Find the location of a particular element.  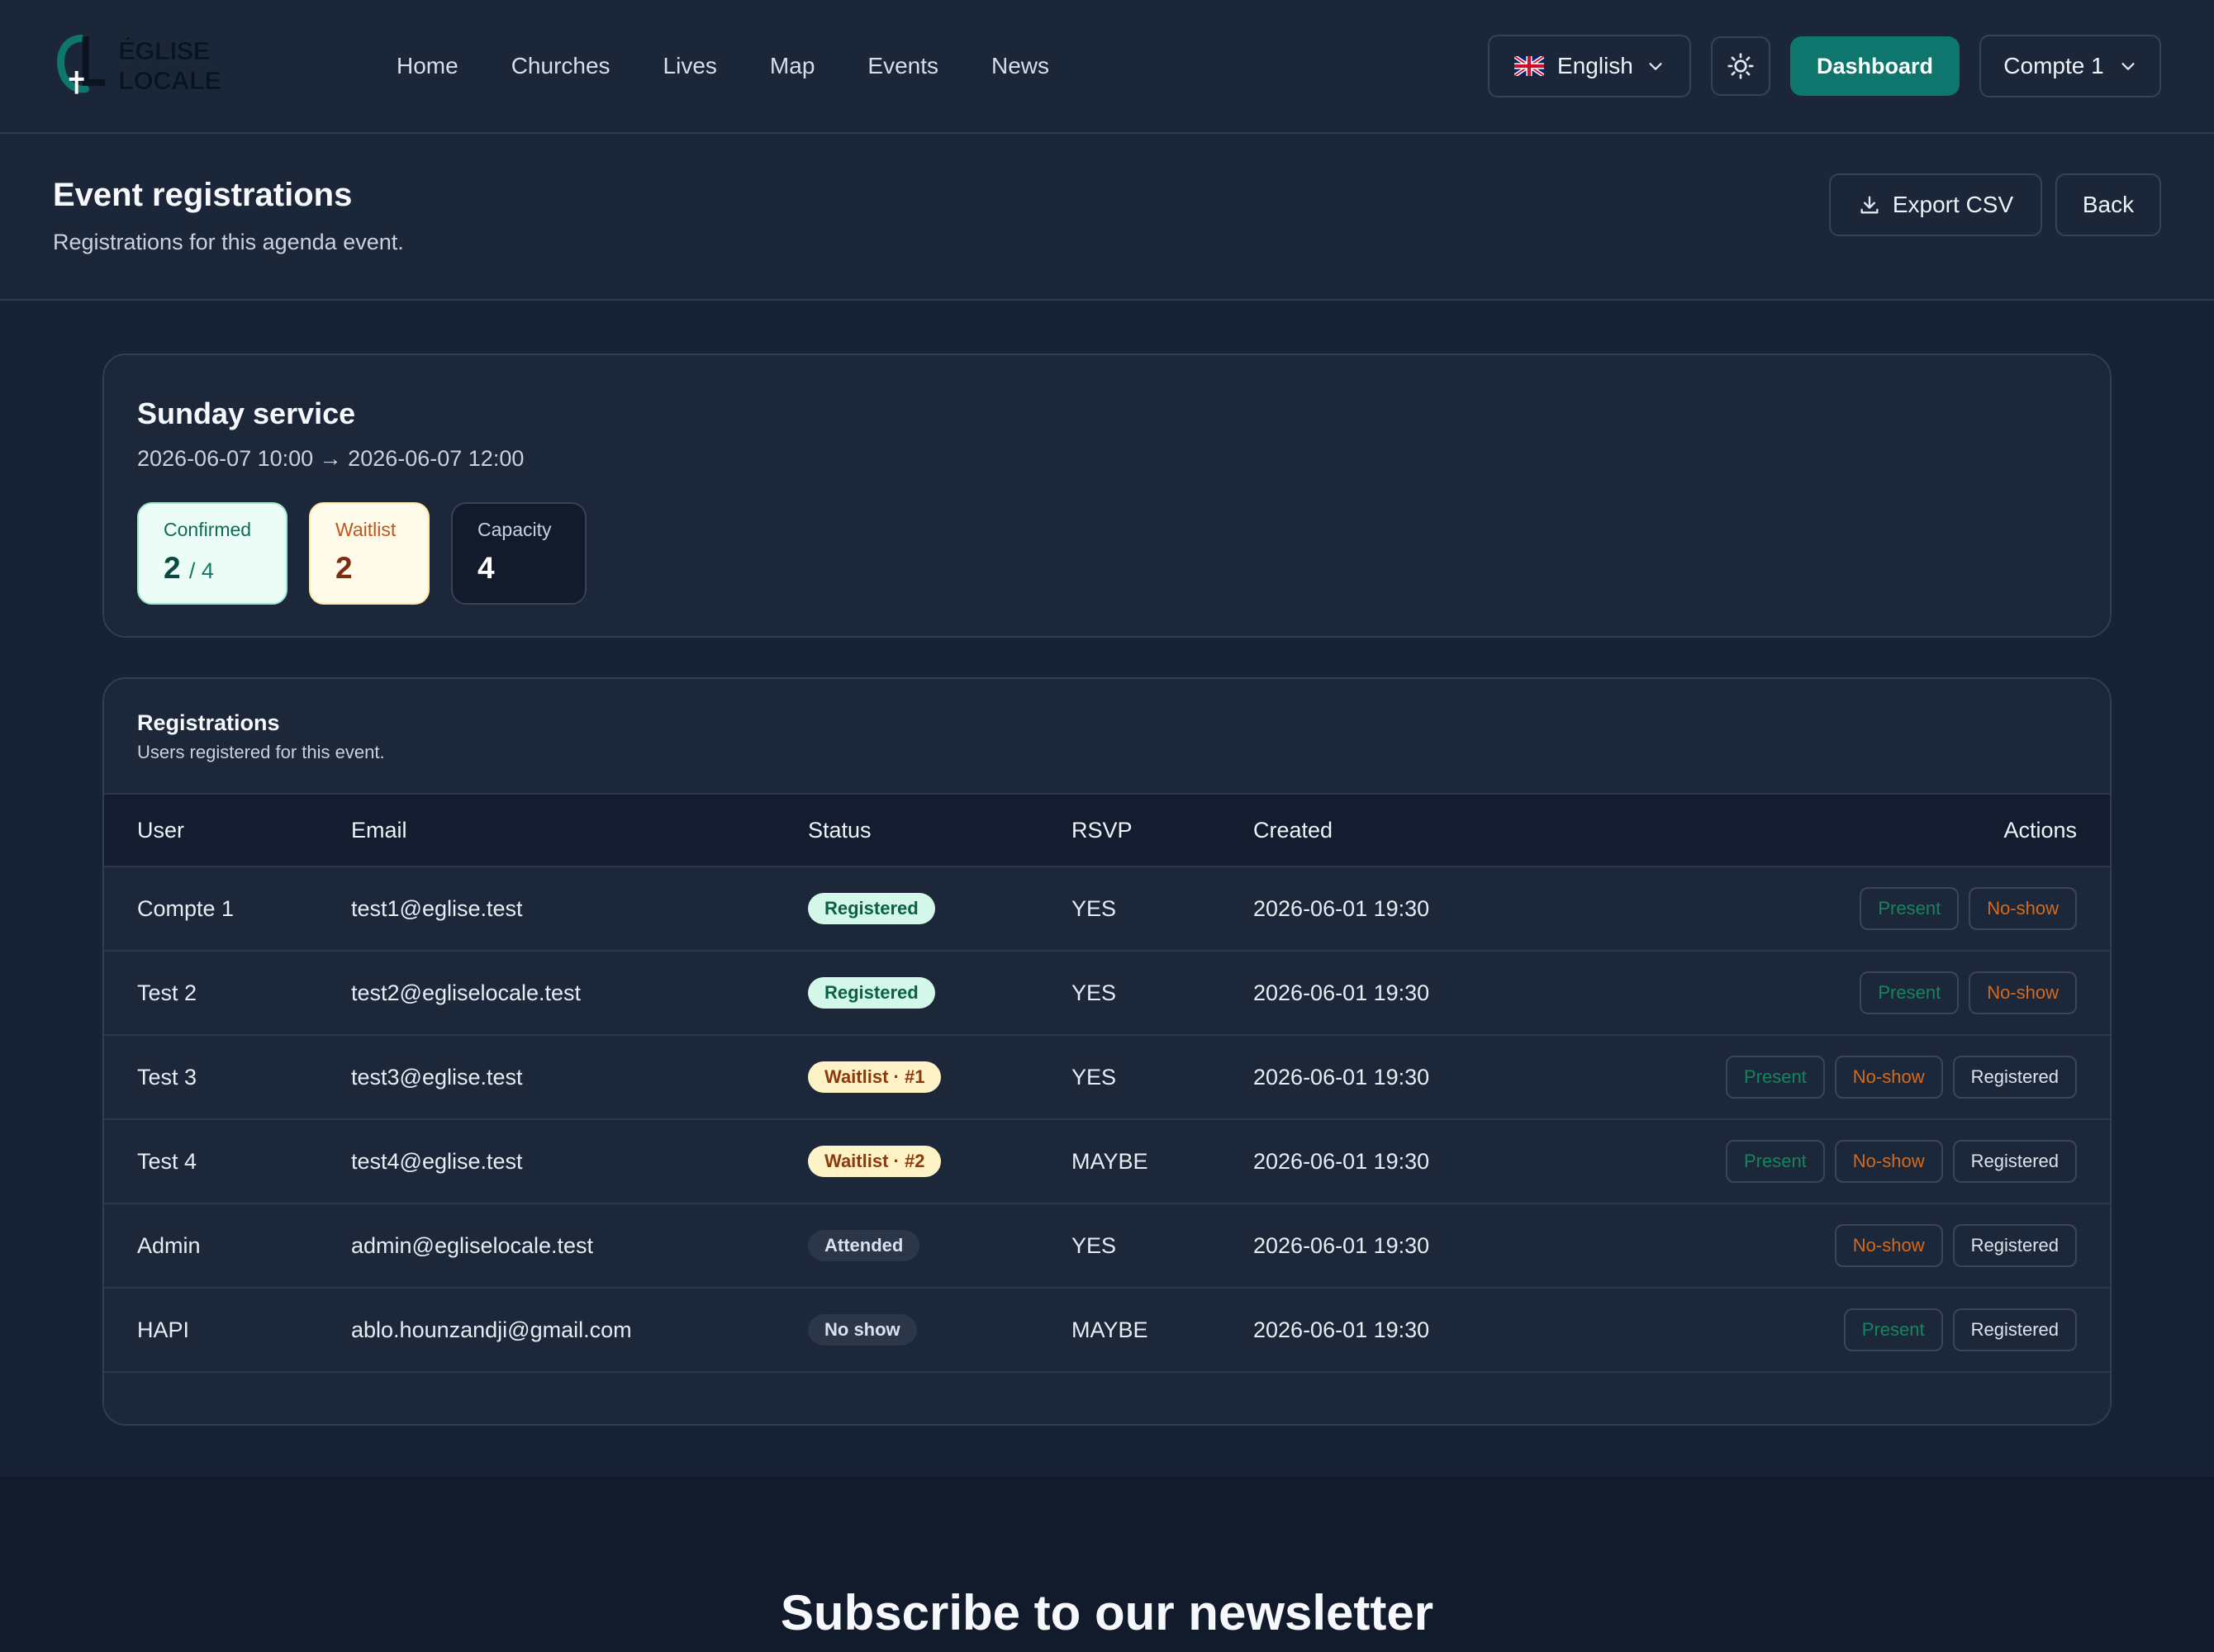

event-stats: Confirmed 2 / 4 Waitlist 2 Capacity 4 is located at coordinates (362, 553).